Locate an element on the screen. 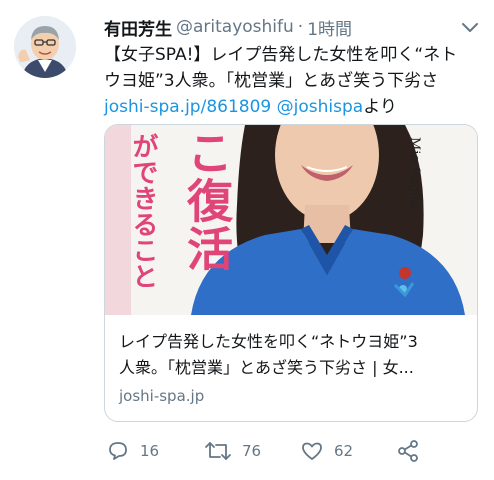 The image size is (494, 480). image-person-name: Mio Sugita is located at coordinates (414, 173).